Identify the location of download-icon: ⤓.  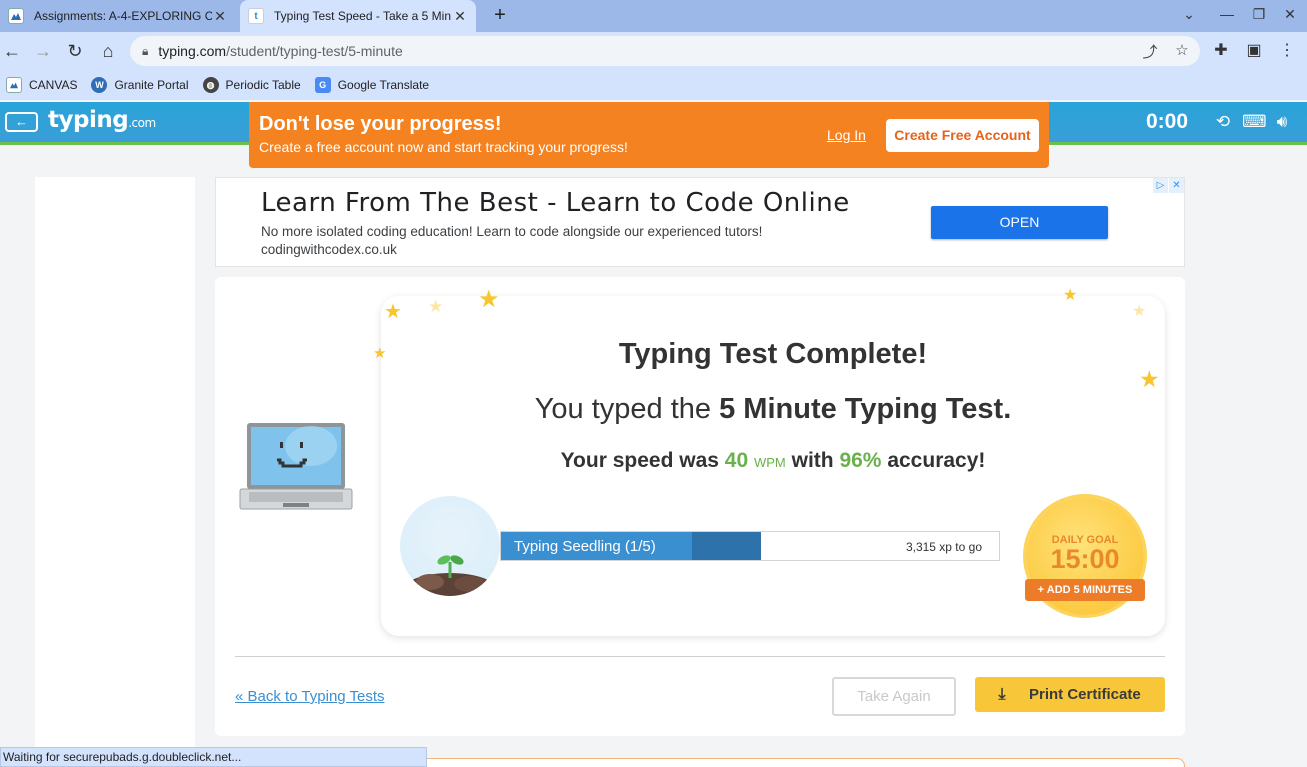
(1002, 694).